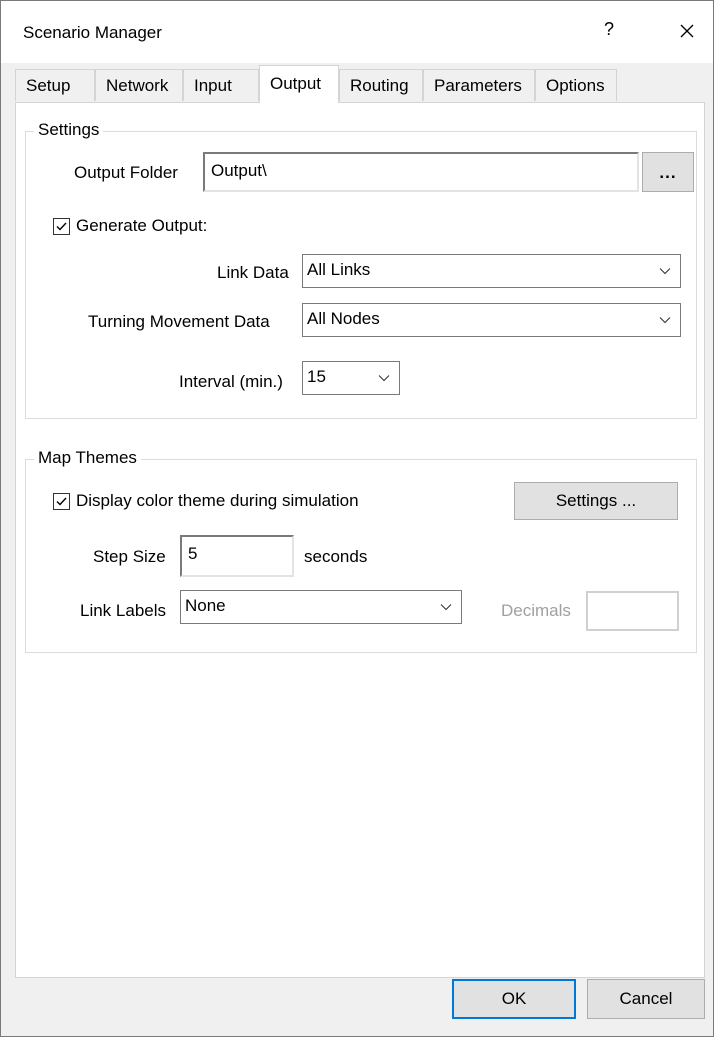 This screenshot has width=714, height=1037. Describe the element at coordinates (576, 85) in the screenshot. I see `tab-options: Options` at that location.